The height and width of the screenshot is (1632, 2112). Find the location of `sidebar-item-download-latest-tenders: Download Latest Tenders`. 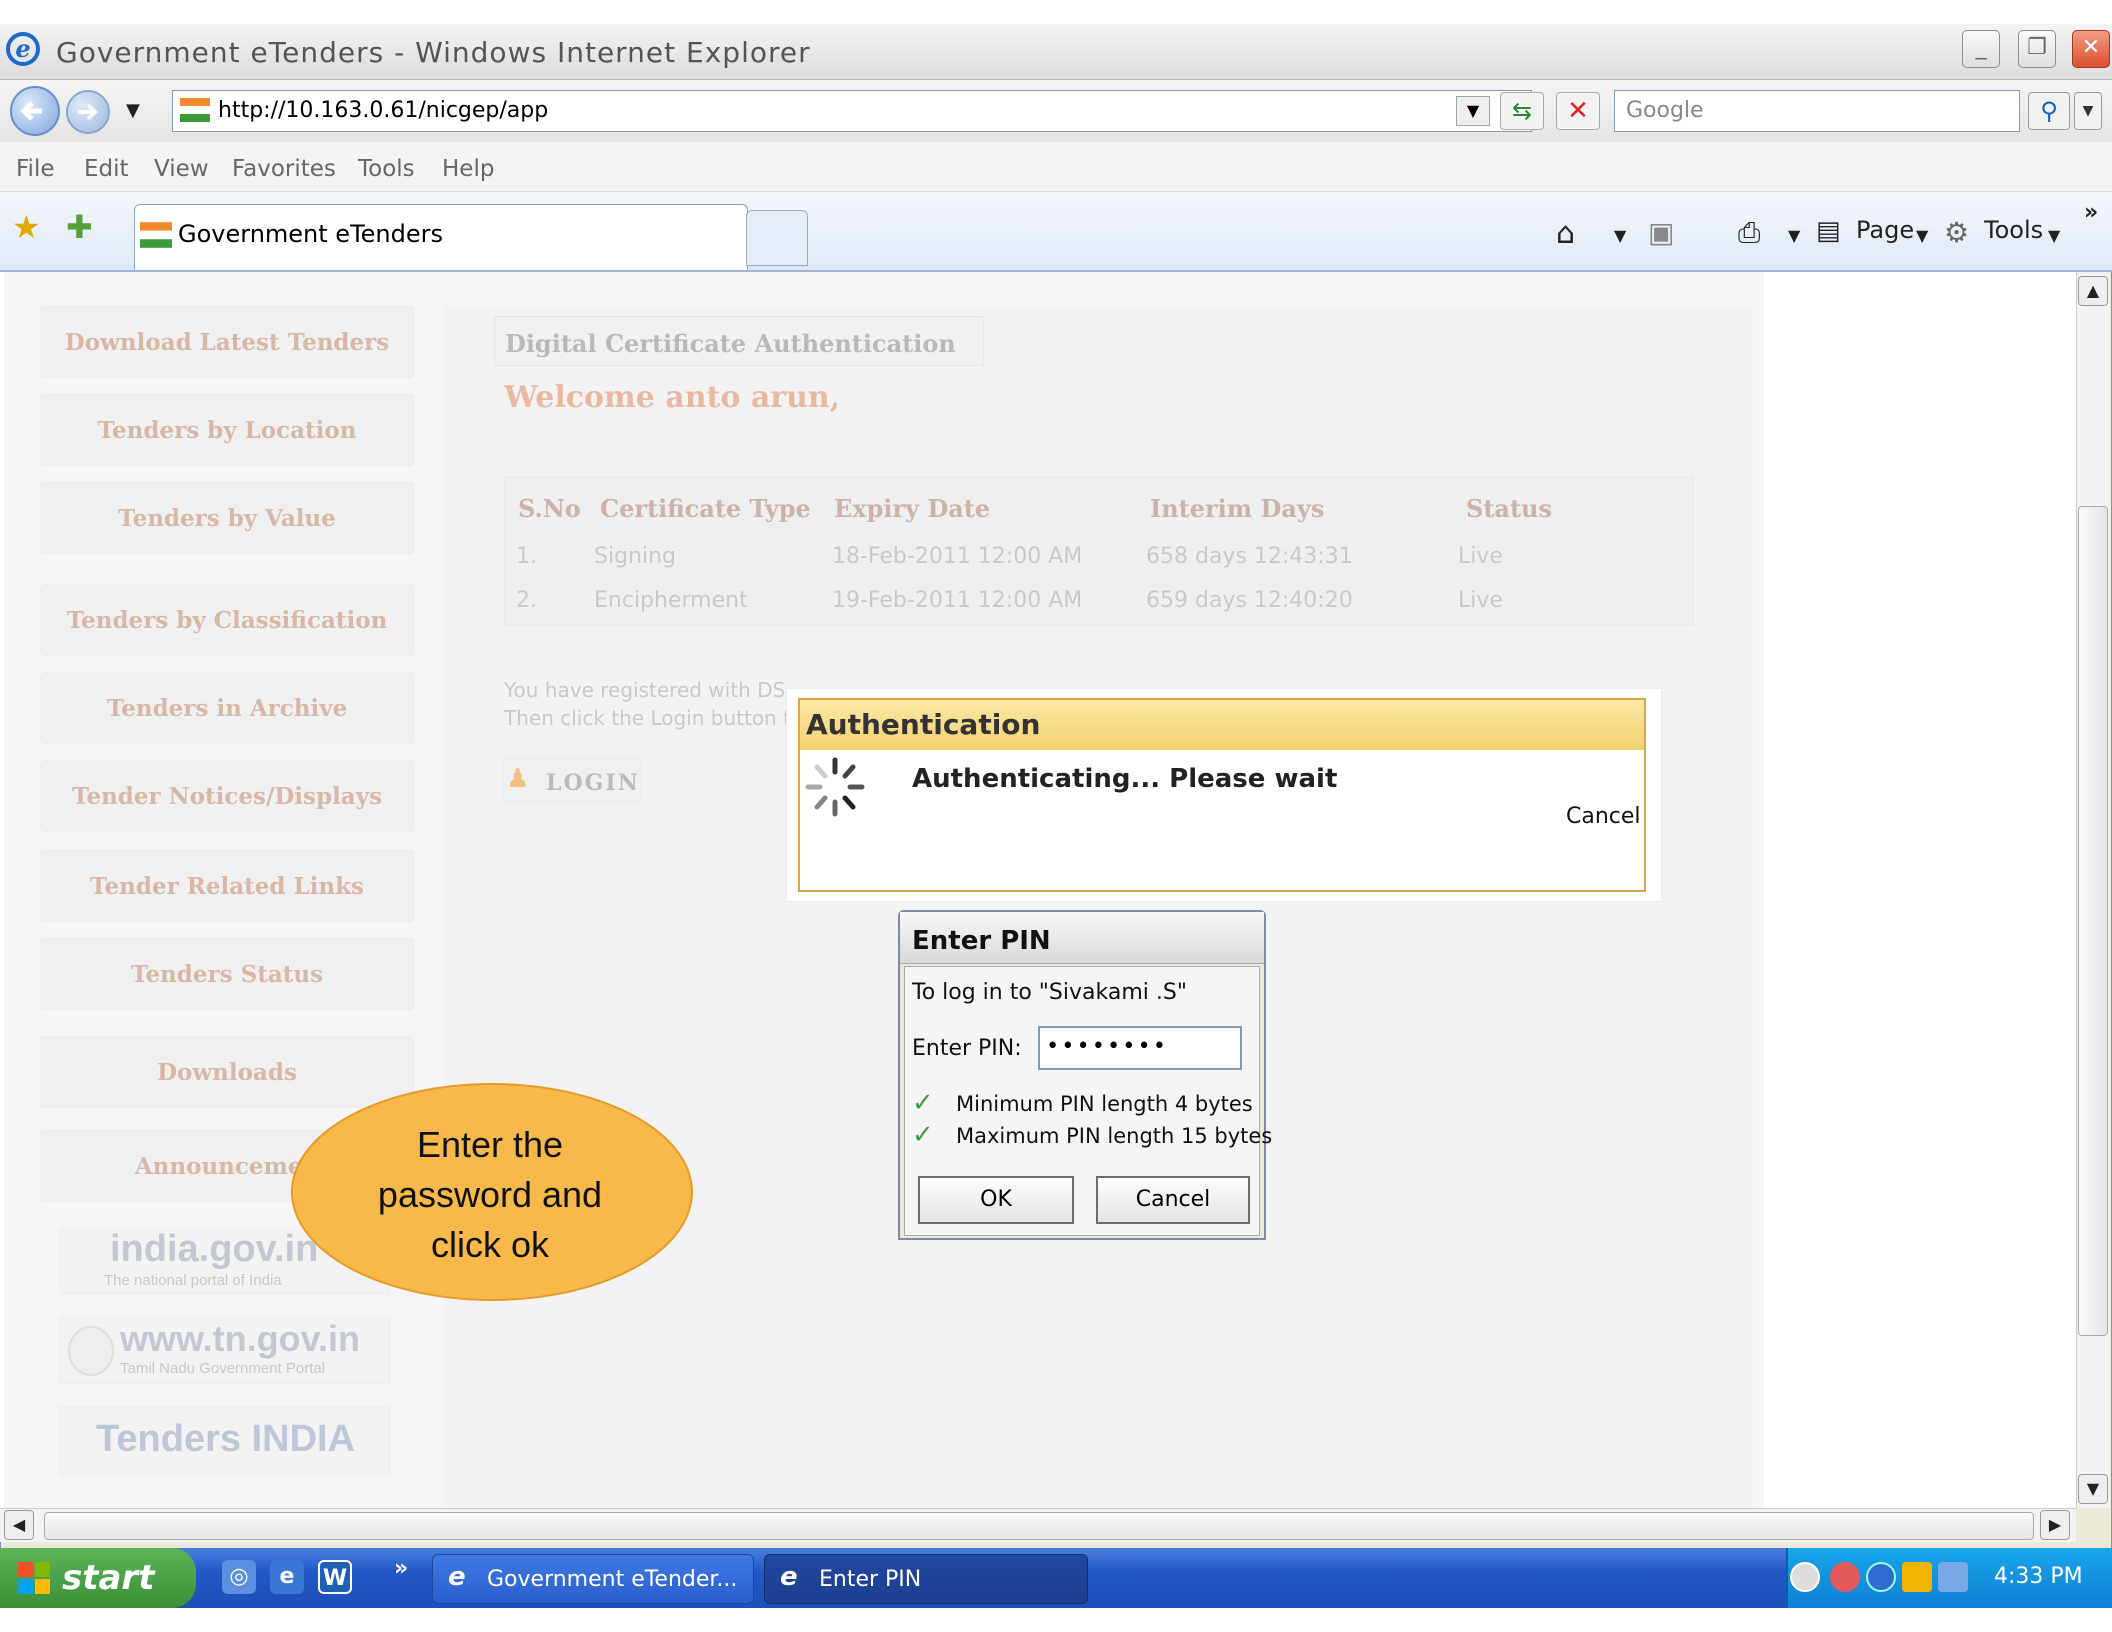

sidebar-item-download-latest-tenders: Download Latest Tenders is located at coordinates (227, 342).